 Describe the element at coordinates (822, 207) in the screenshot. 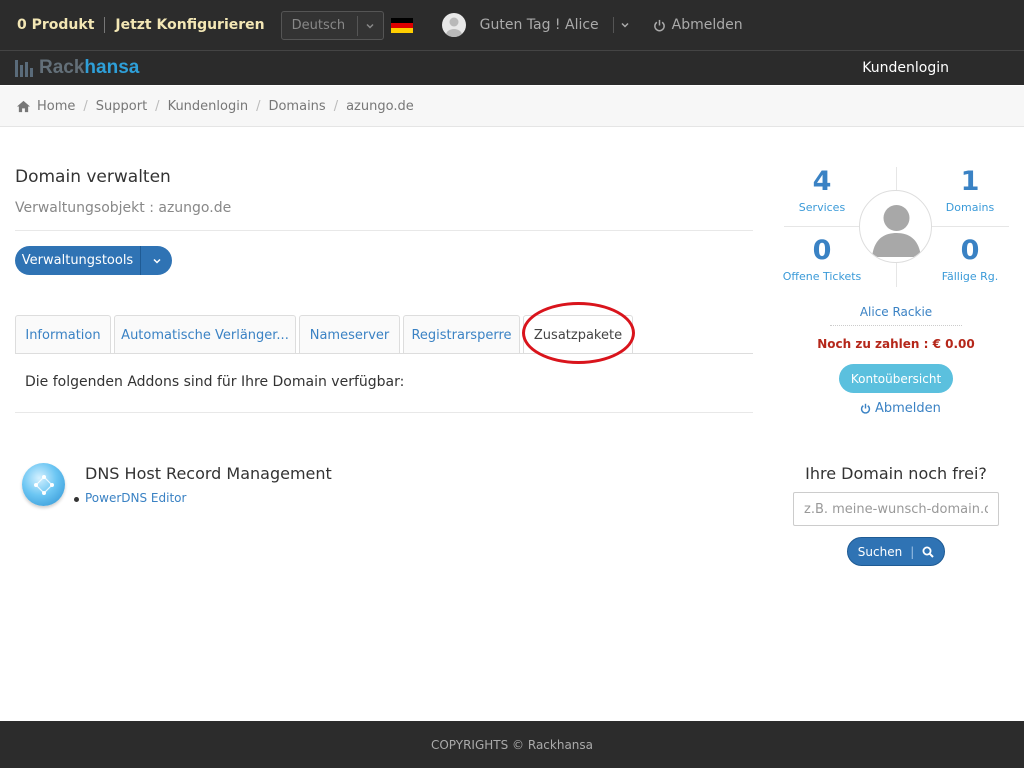

I see `stat-services-label: Services` at that location.